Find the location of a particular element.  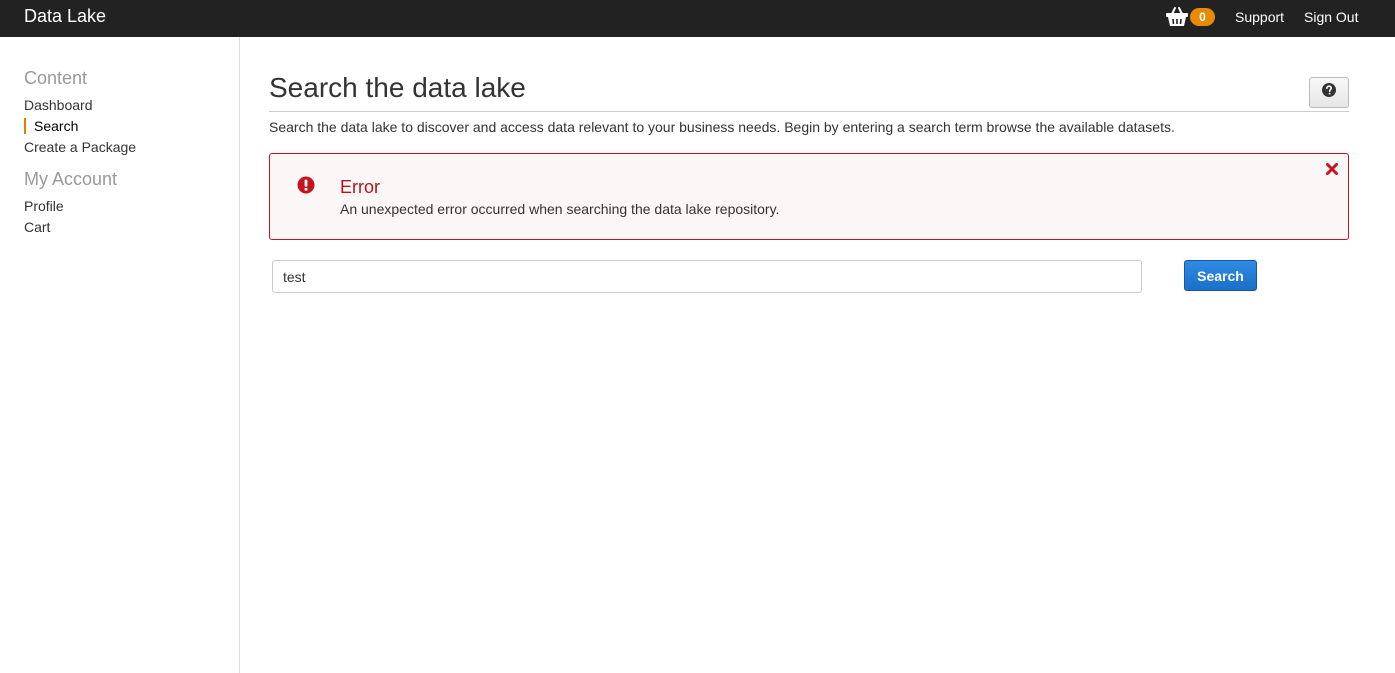

search-button: Search is located at coordinates (1220, 275).